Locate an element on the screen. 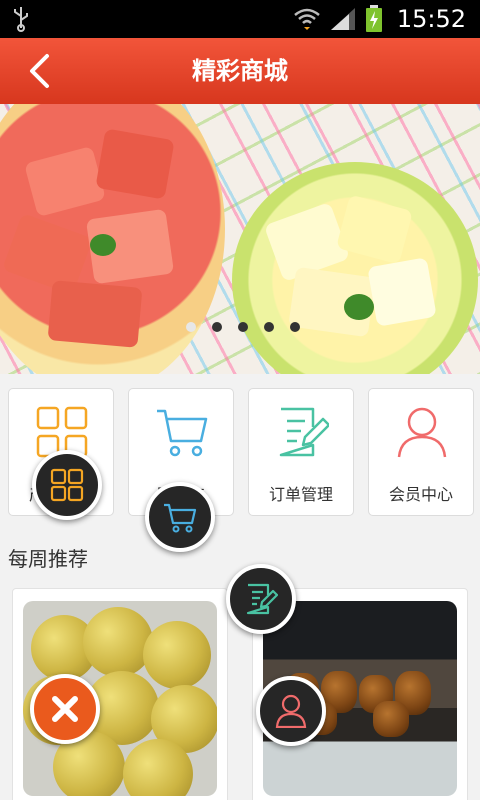  menu-item-label: 订单管理 is located at coordinates (300, 494).